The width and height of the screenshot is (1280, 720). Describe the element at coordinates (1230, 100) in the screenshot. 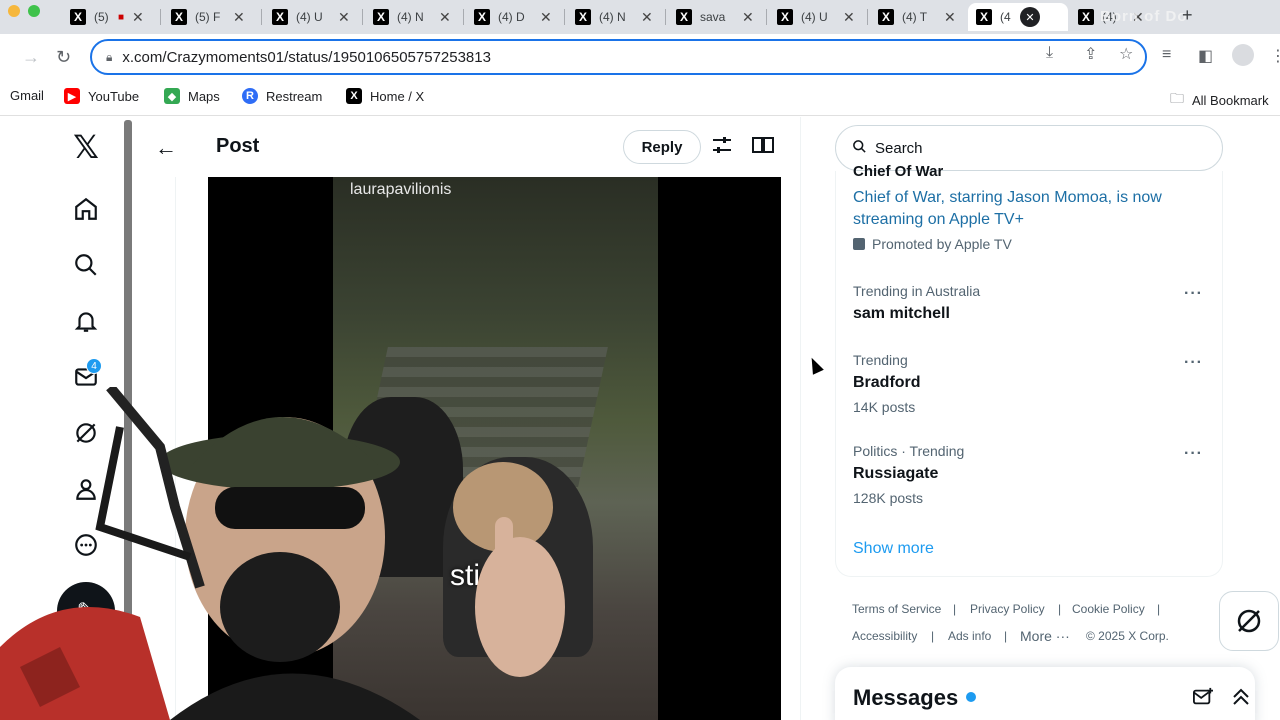

I see `bookmark-label: All Bookmark` at that location.